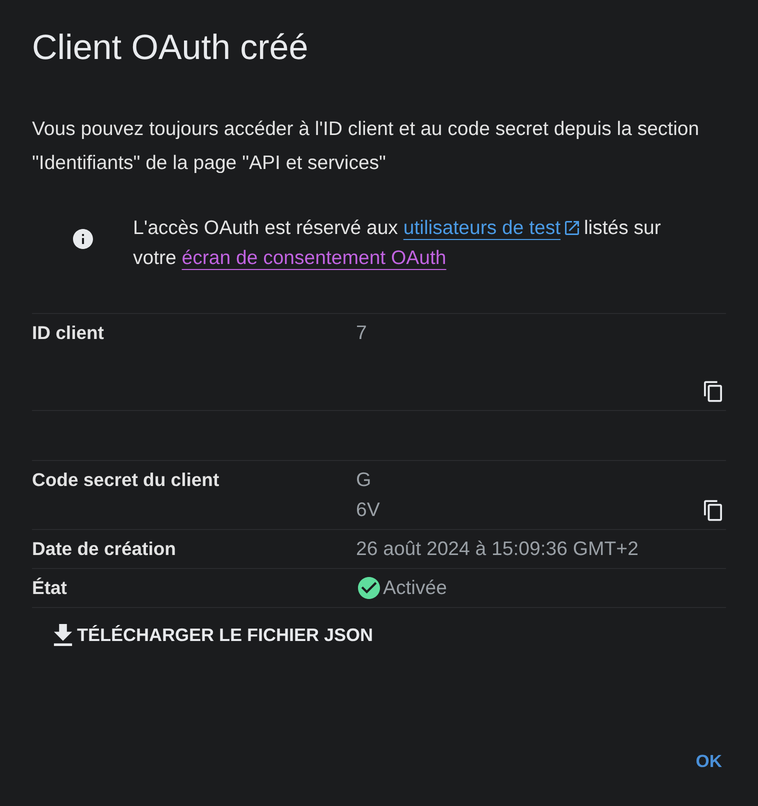 Image resolution: width=758 pixels, height=806 pixels. I want to click on field-value: 7, so click(361, 333).